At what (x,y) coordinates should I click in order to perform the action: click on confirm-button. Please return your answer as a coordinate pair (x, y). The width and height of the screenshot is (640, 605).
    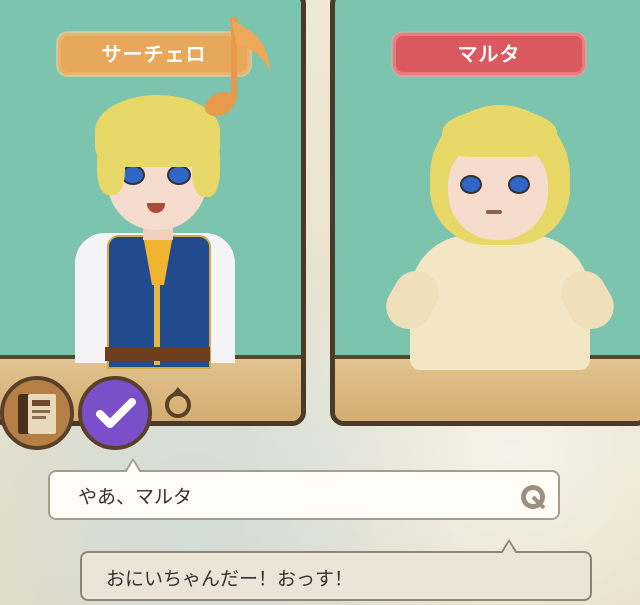
    Looking at the image, I should click on (115, 413).